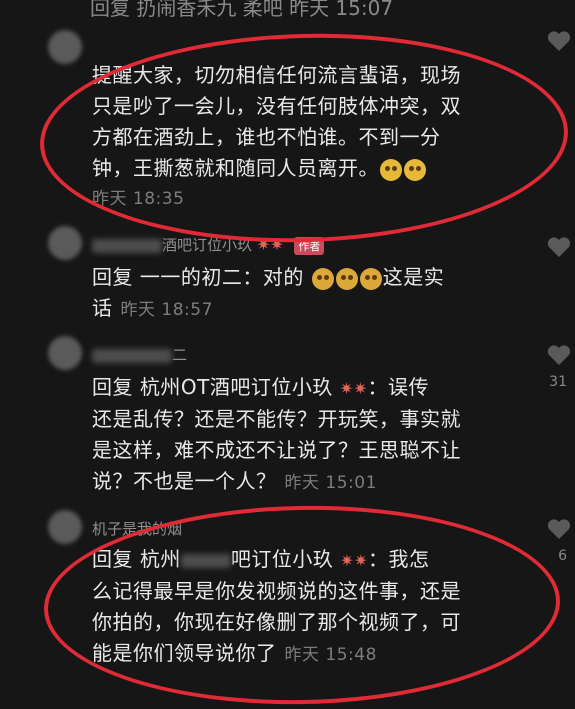 This screenshot has height=709, width=575. Describe the element at coordinates (268, 277) in the screenshot. I see `comment-line: 回复 一一的初二：对的 这是实` at that location.